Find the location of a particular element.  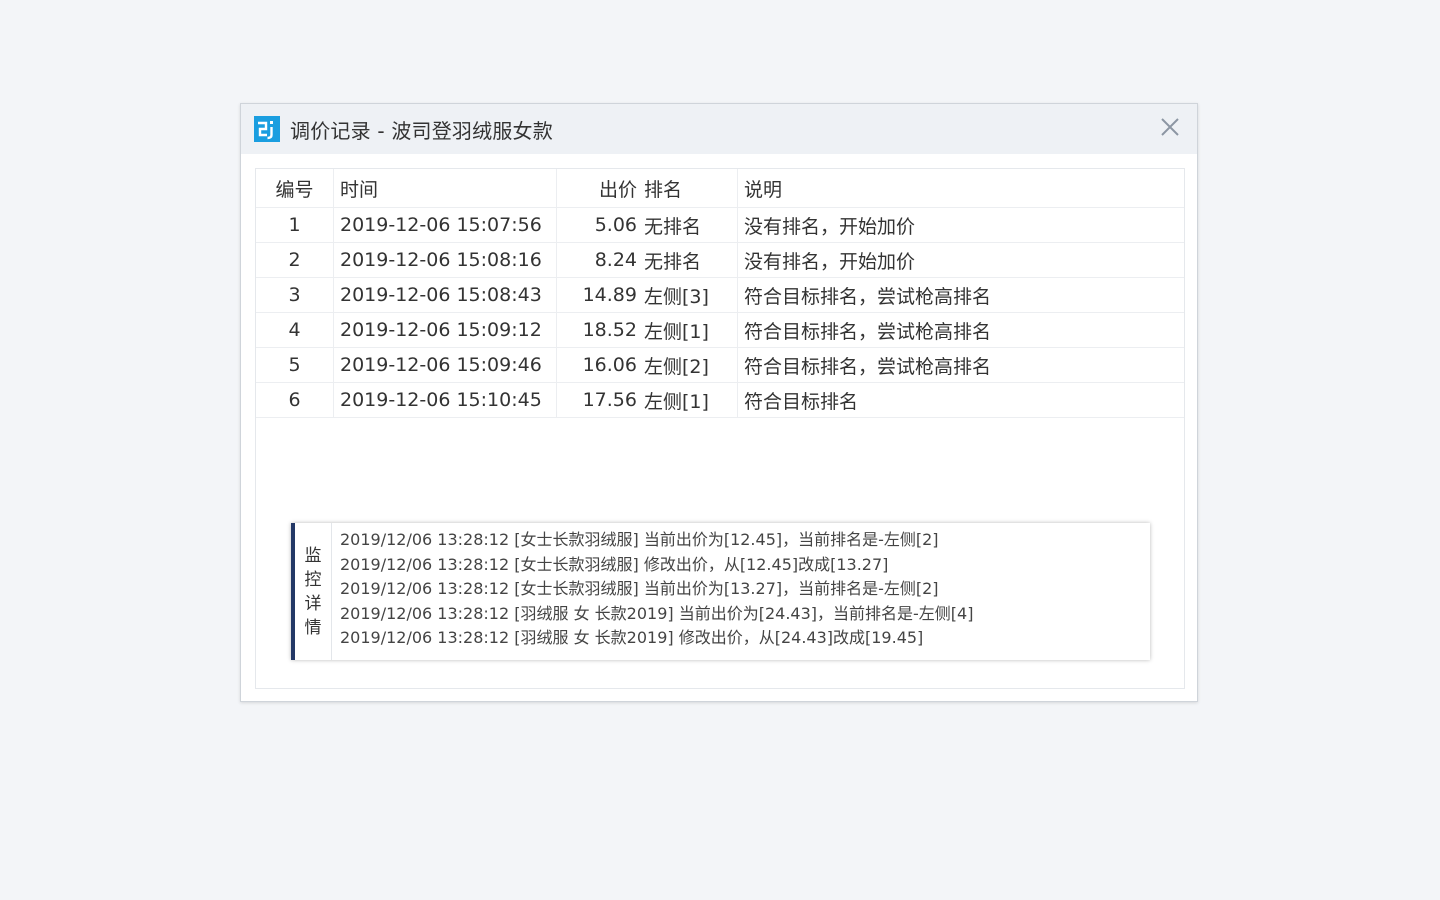

cell-price: 16.06 is located at coordinates (598, 365).